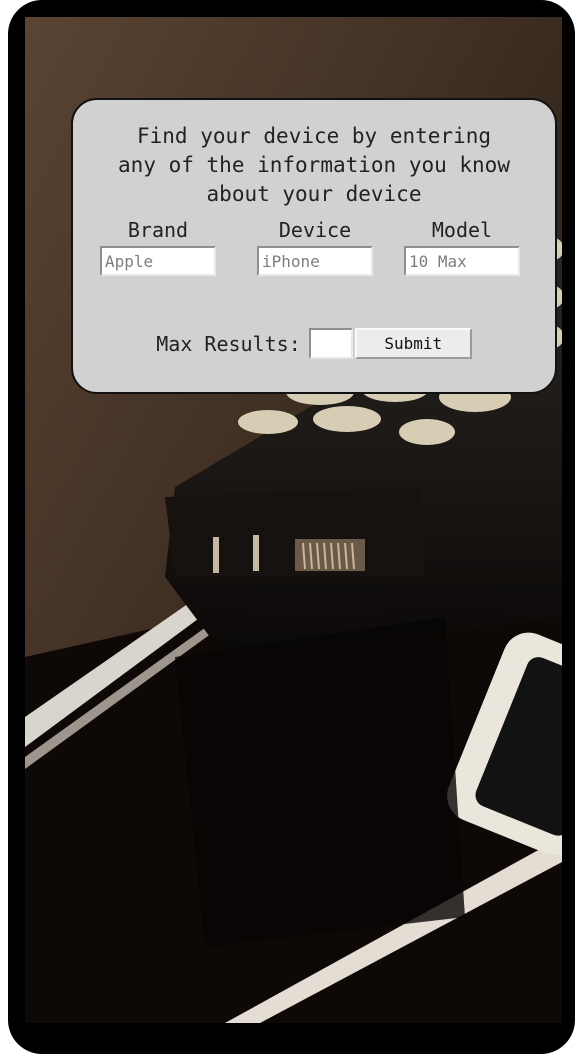 The width and height of the screenshot is (583, 1057). What do you see at coordinates (315, 230) in the screenshot?
I see `device-label: Device` at bounding box center [315, 230].